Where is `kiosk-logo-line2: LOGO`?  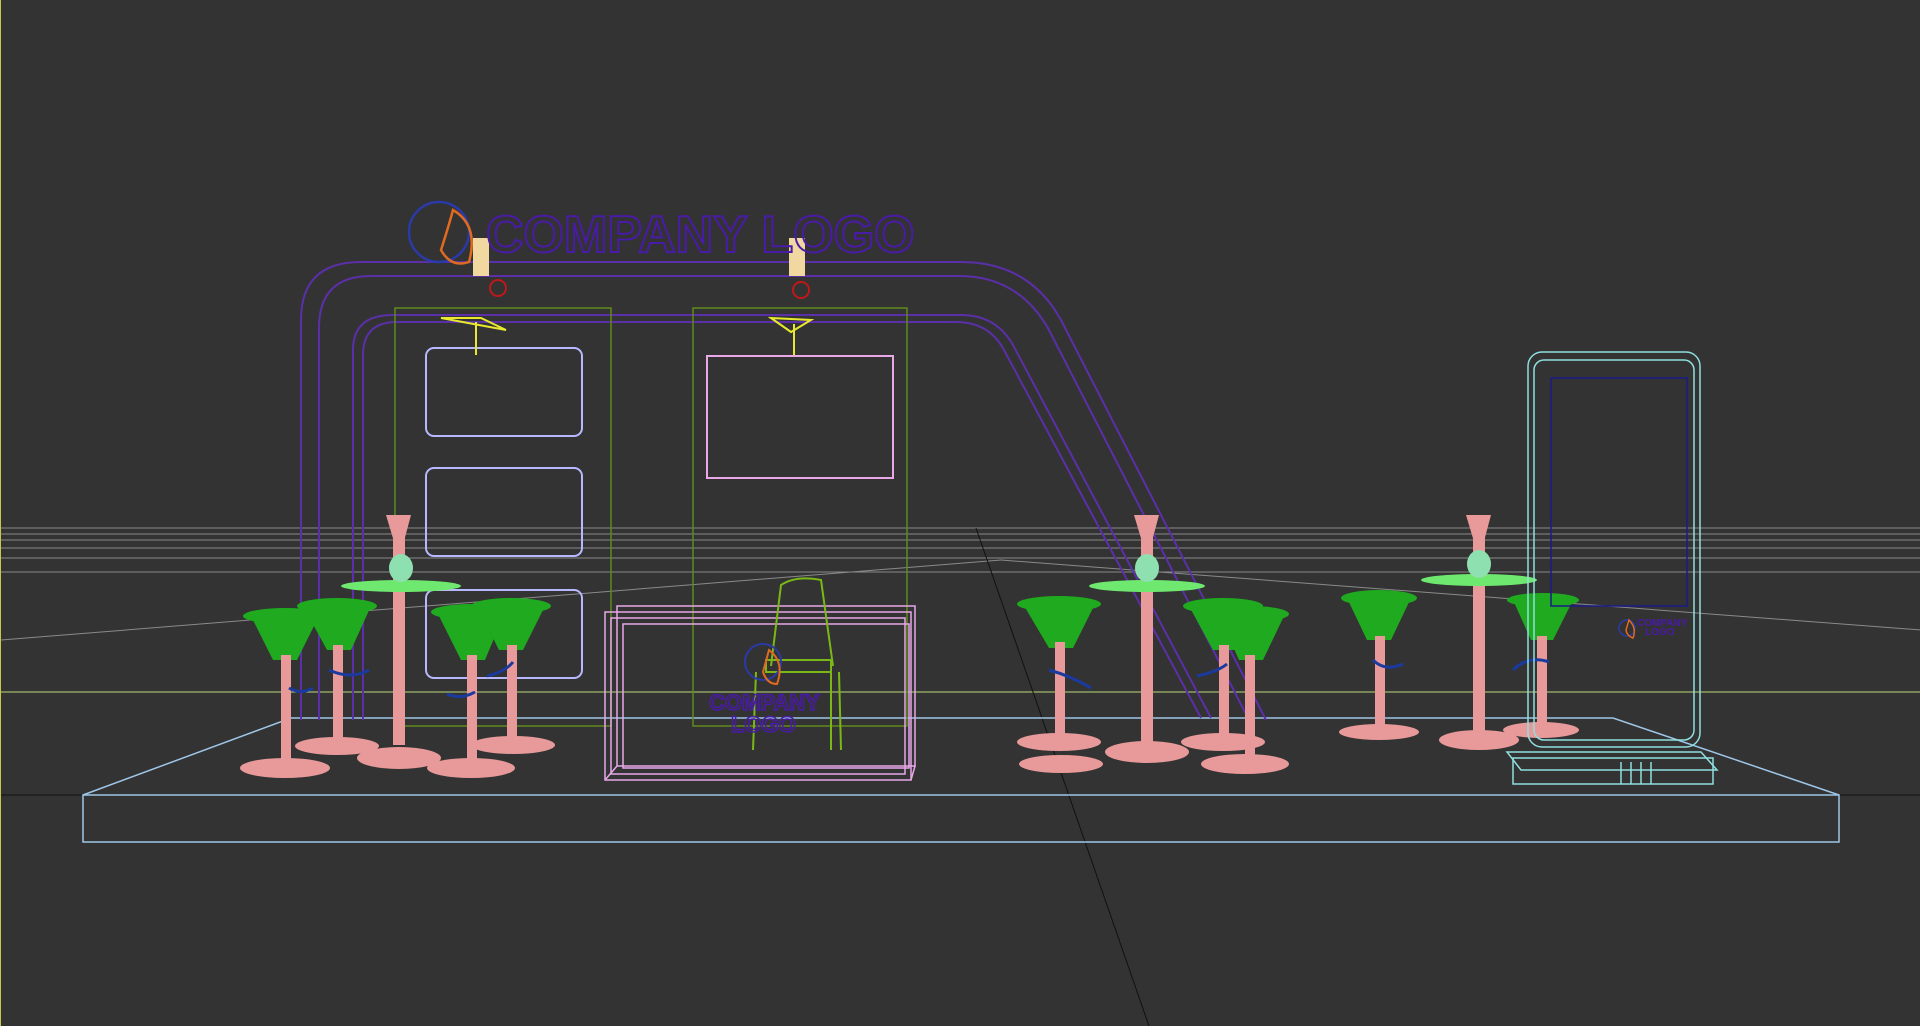 kiosk-logo-line2: LOGO is located at coordinates (1660, 632).